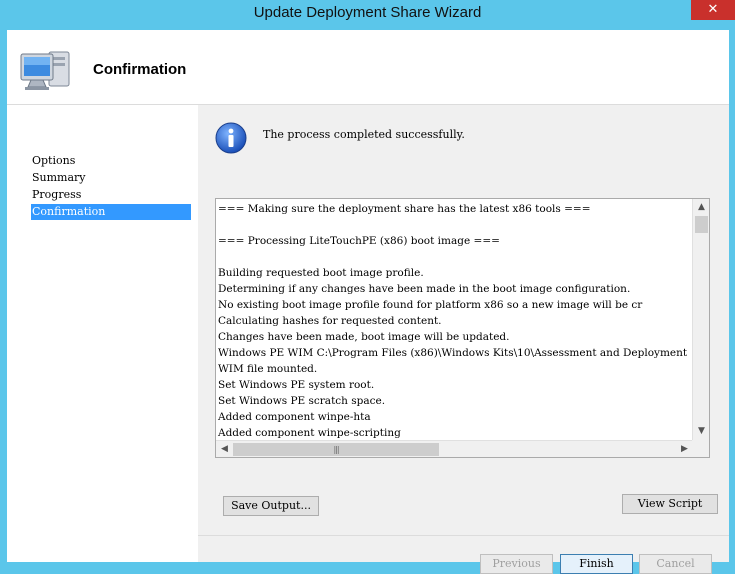 The height and width of the screenshot is (574, 735). Describe the element at coordinates (268, 369) in the screenshot. I see `log-line: WIM file mounted.` at that location.